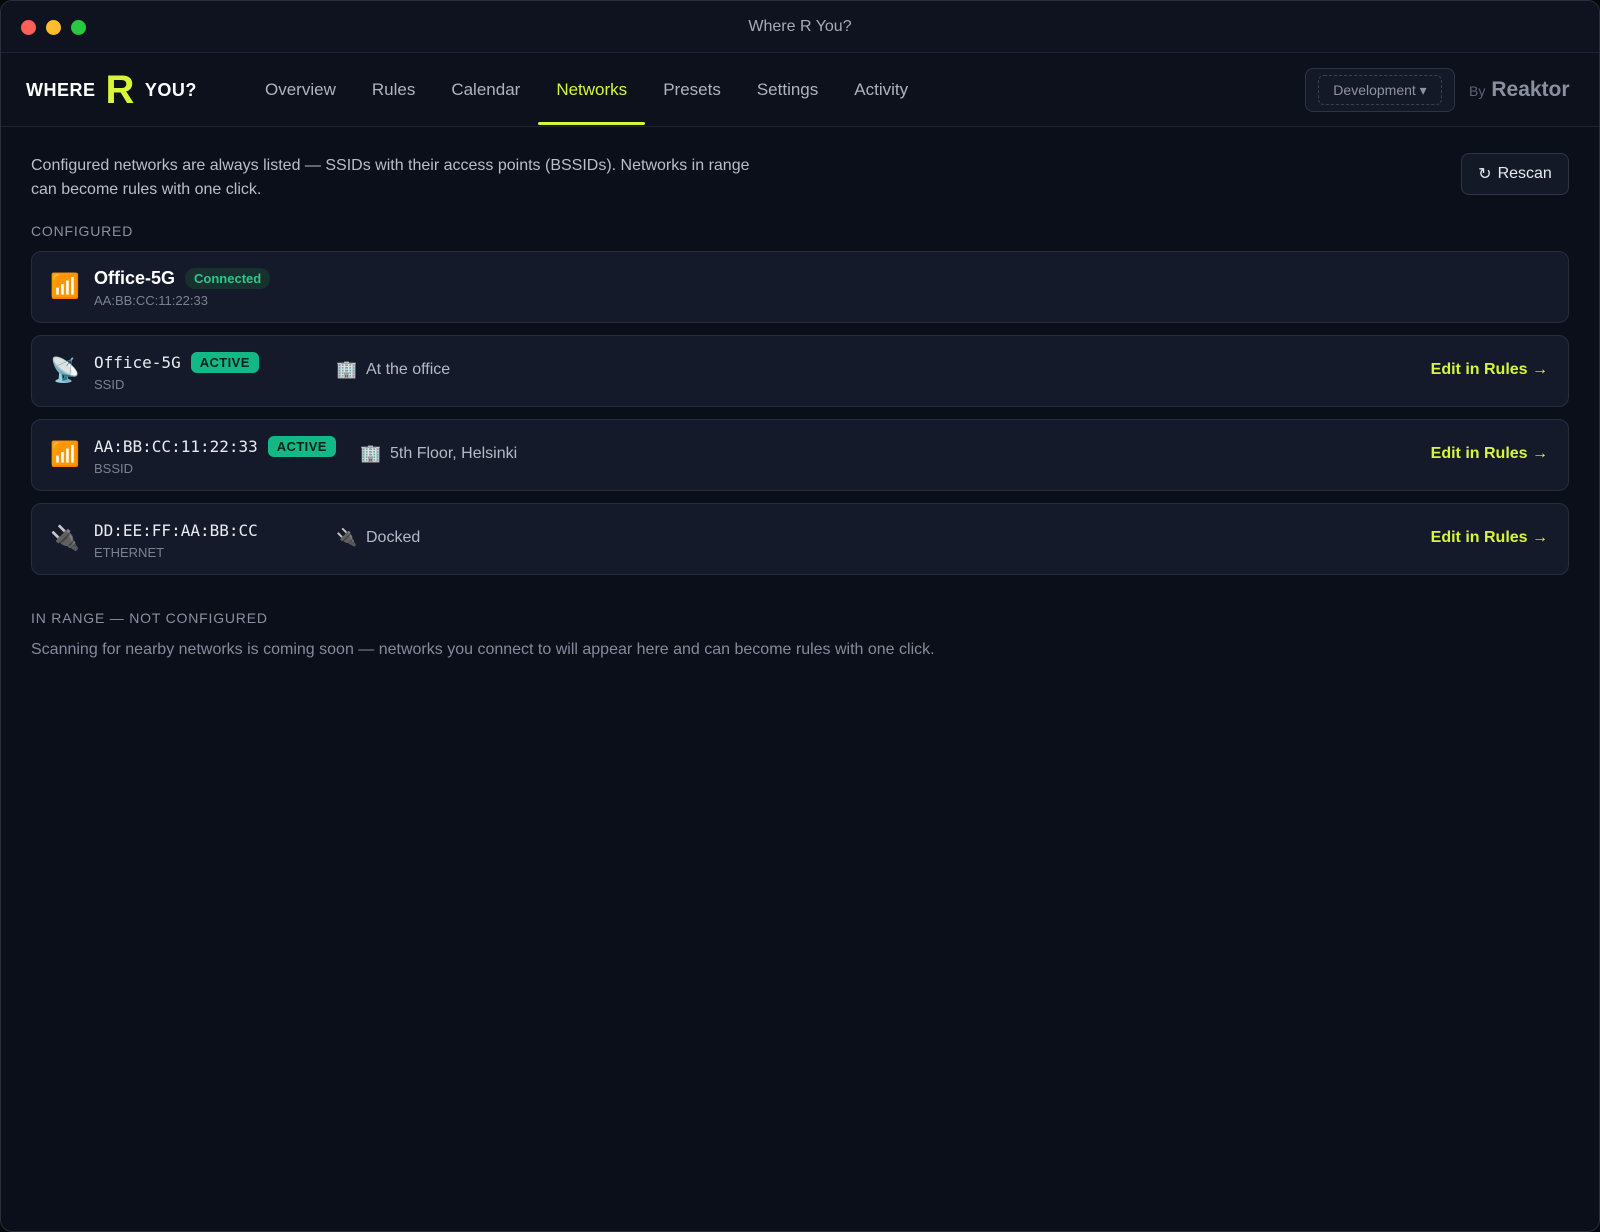  Describe the element at coordinates (109, 384) in the screenshot. I see `rule-network-kind: SSID` at that location.